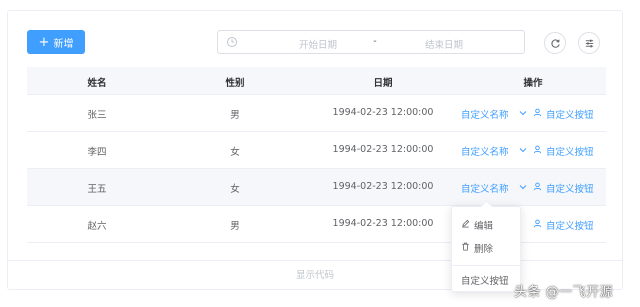 The height and width of the screenshot is (307, 640). Describe the element at coordinates (484, 249) in the screenshot. I see `delete-label: 删除` at that location.